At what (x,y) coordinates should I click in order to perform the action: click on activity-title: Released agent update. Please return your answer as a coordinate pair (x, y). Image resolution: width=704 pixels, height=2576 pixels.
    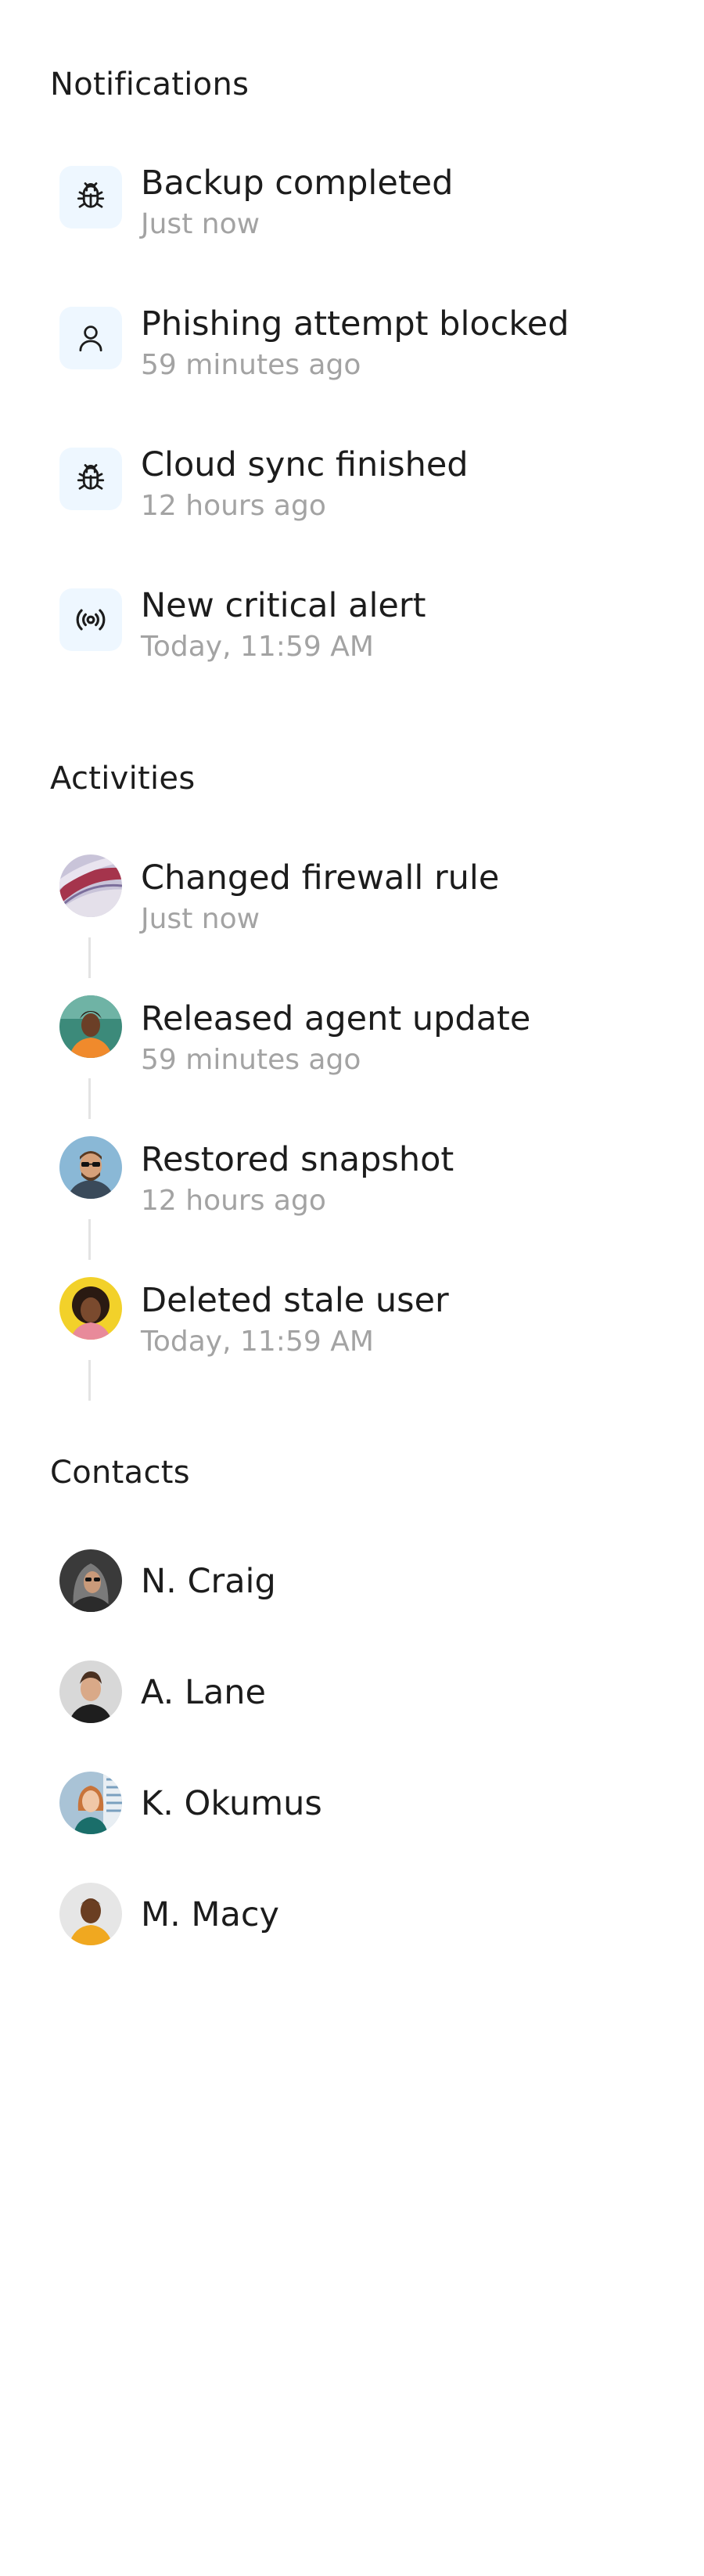
    Looking at the image, I should click on (336, 1018).